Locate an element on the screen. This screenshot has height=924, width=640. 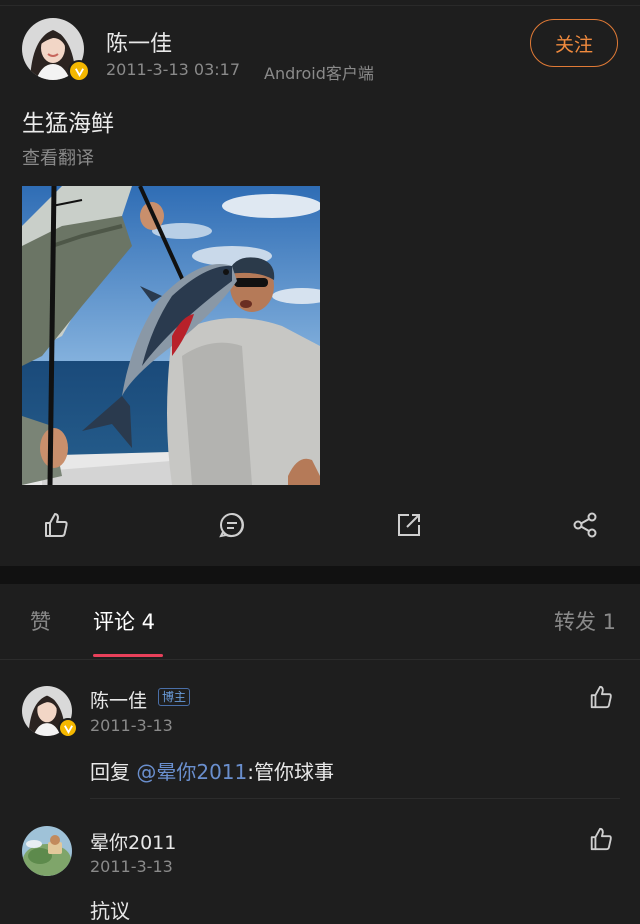
comment-divider is located at coordinates (355, 798).